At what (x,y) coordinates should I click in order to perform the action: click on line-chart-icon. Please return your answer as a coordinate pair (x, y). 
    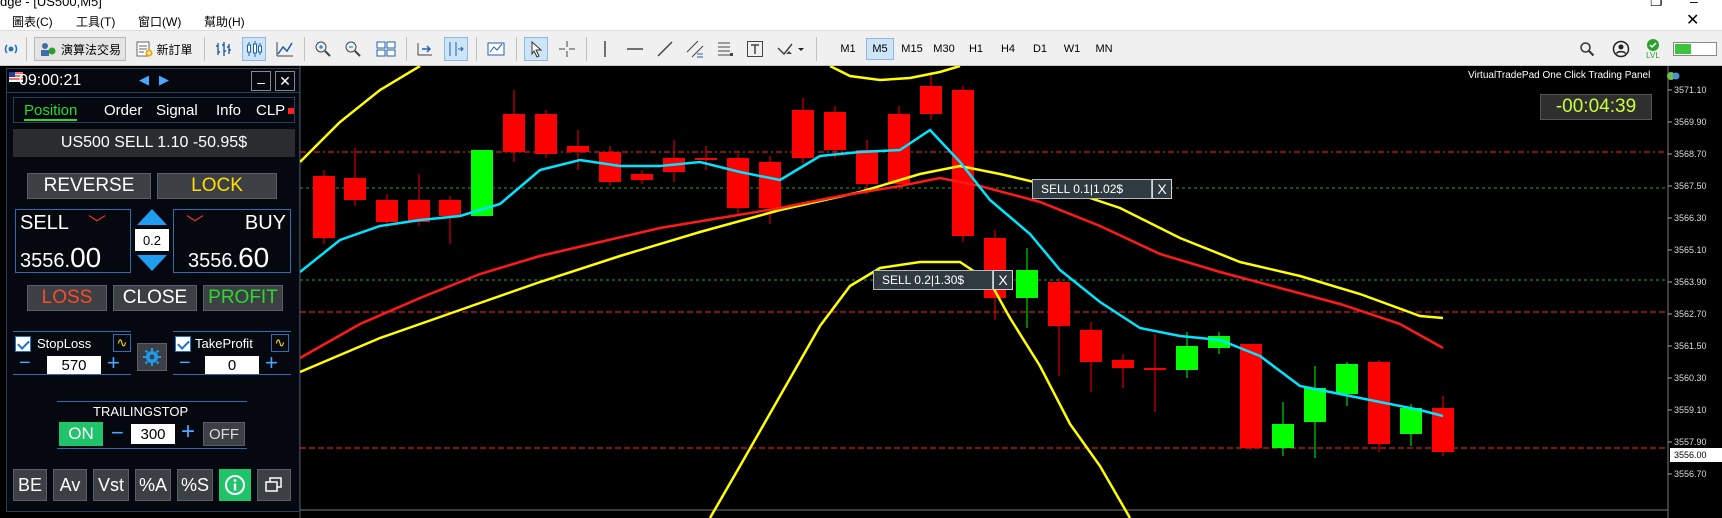
    Looking at the image, I should click on (285, 49).